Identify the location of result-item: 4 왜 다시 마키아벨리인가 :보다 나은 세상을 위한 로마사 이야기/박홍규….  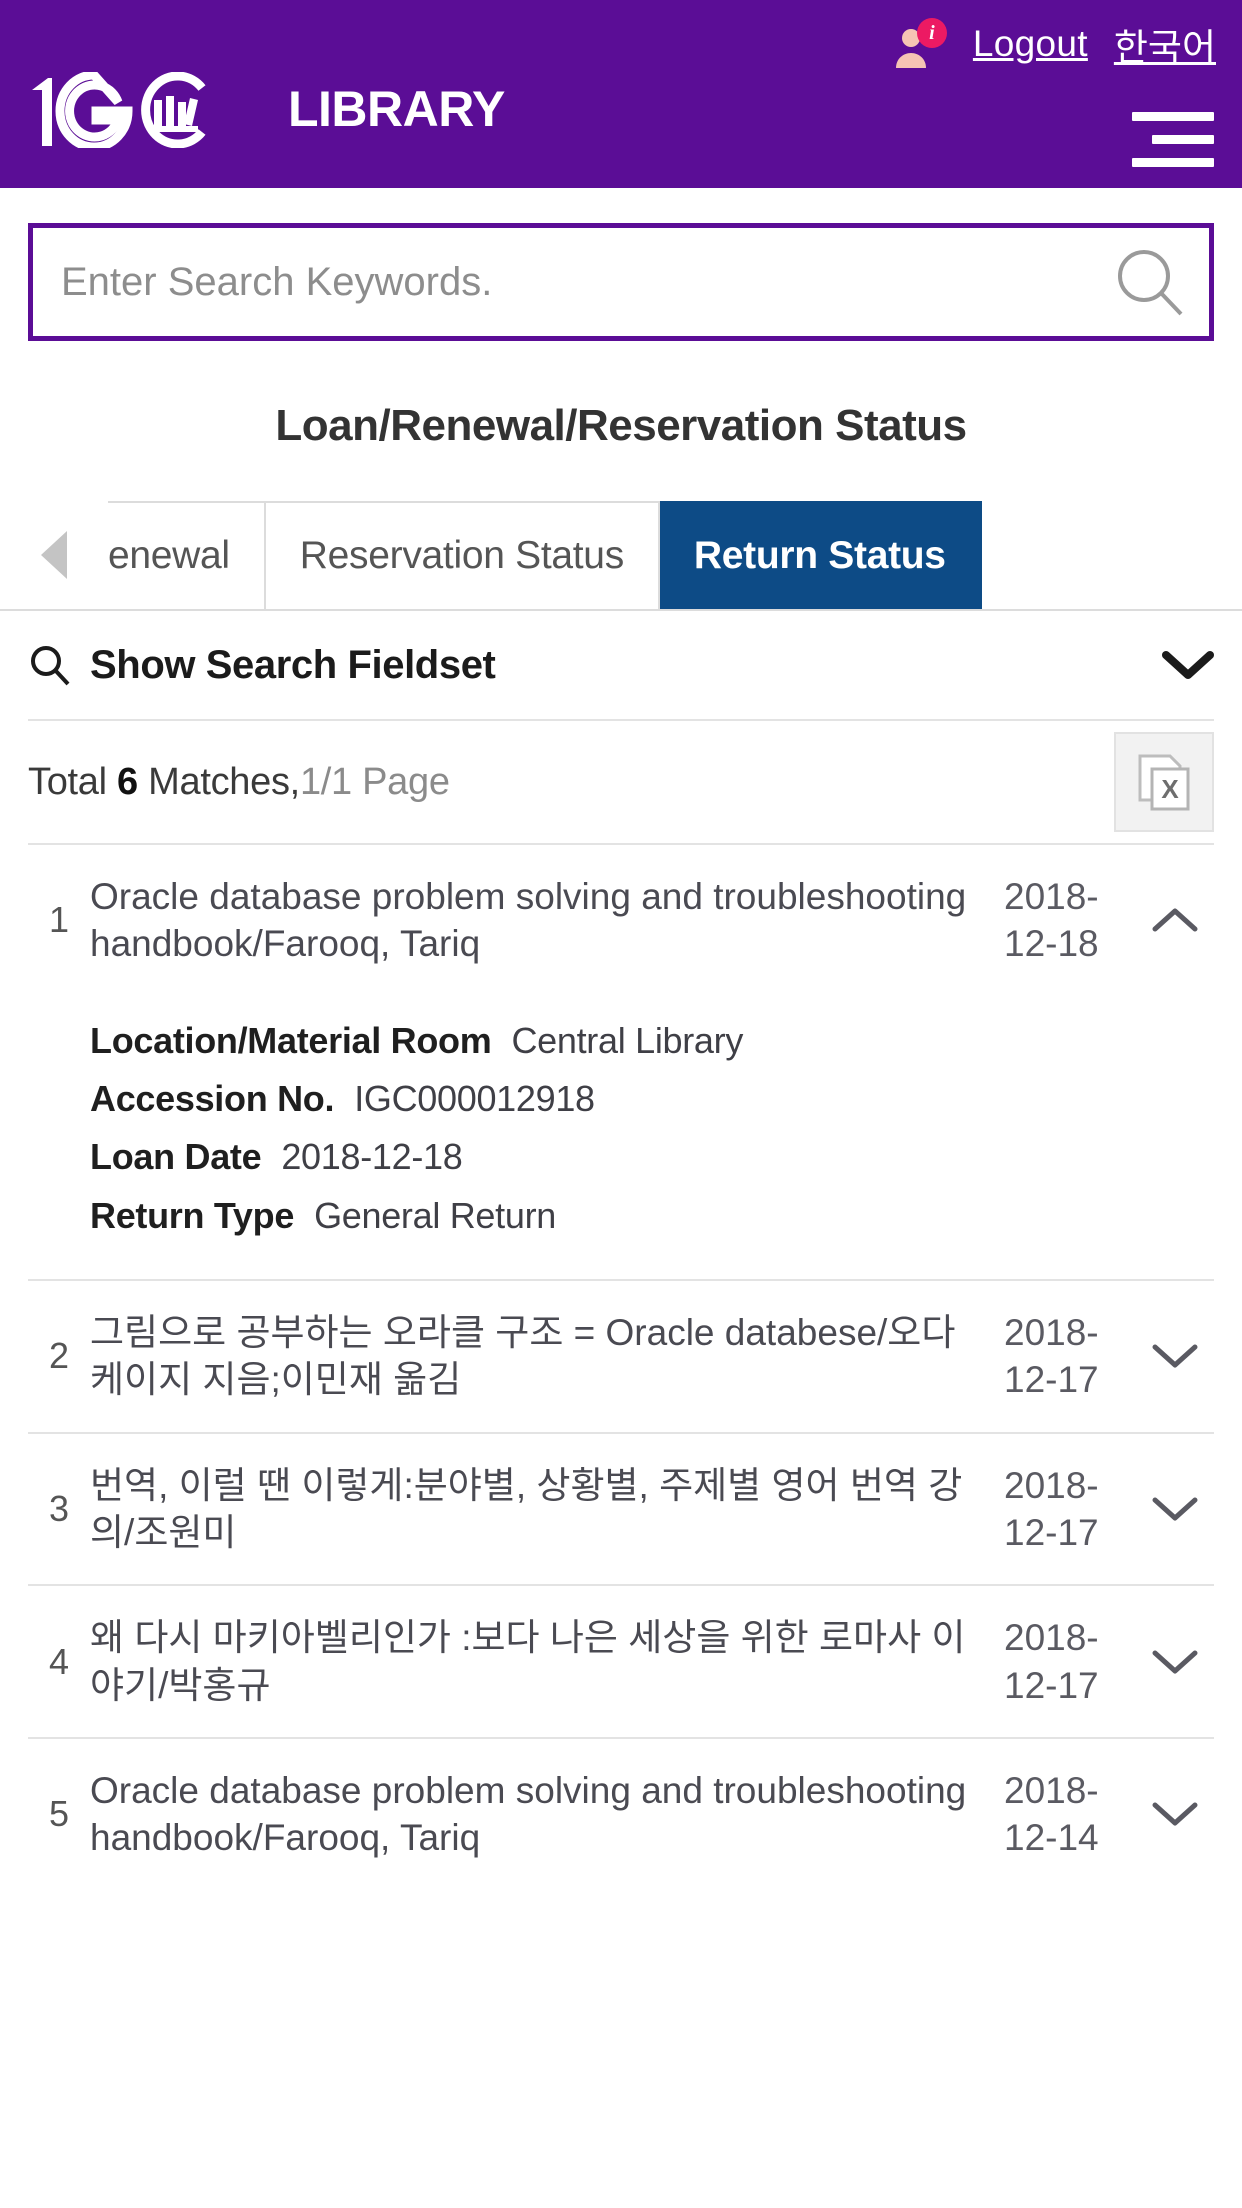
(621, 1660).